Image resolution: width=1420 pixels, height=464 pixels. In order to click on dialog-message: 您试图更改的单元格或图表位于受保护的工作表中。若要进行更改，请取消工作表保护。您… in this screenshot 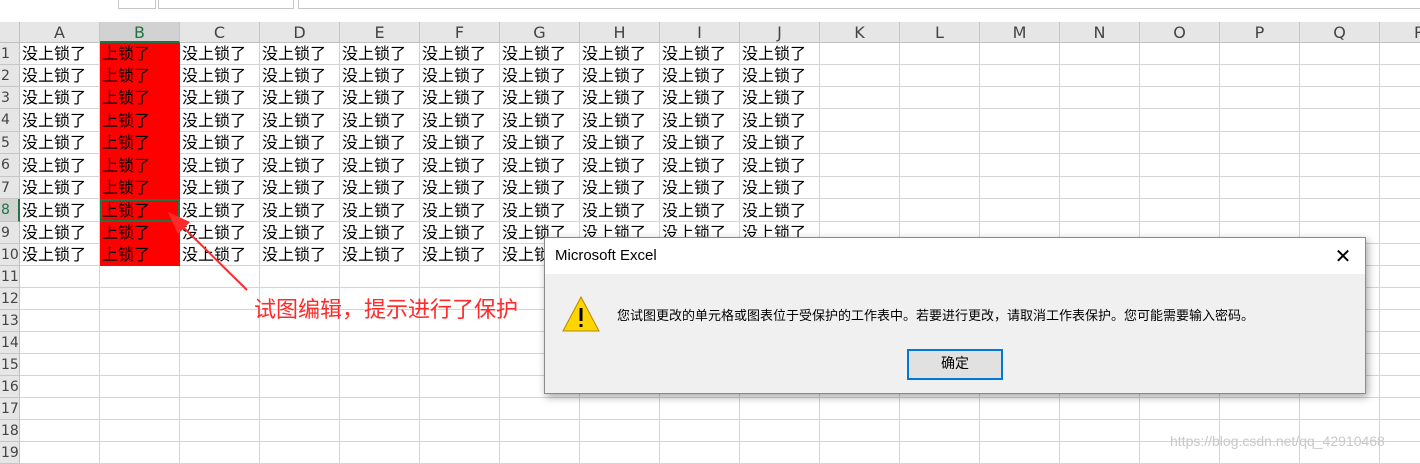, I will do `click(936, 316)`.